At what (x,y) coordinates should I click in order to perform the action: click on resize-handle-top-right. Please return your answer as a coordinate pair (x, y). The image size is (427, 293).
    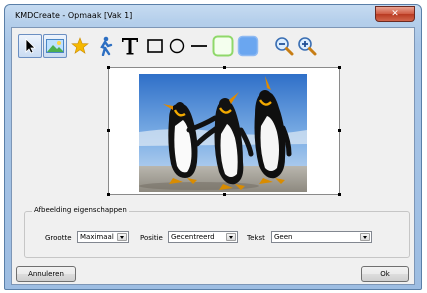
    Looking at the image, I should click on (339, 67).